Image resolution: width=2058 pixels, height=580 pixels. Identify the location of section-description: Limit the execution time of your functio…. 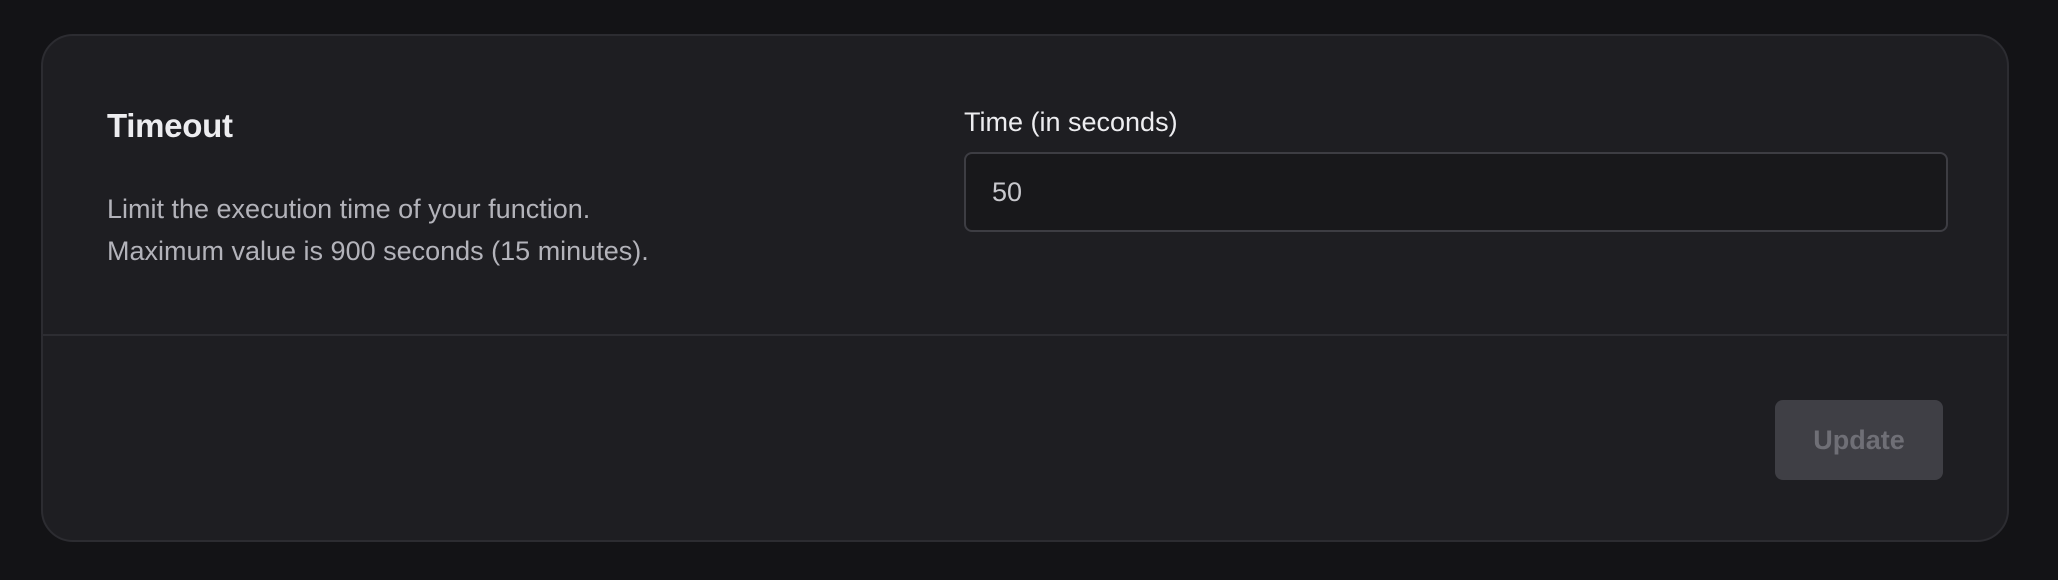
(487, 230).